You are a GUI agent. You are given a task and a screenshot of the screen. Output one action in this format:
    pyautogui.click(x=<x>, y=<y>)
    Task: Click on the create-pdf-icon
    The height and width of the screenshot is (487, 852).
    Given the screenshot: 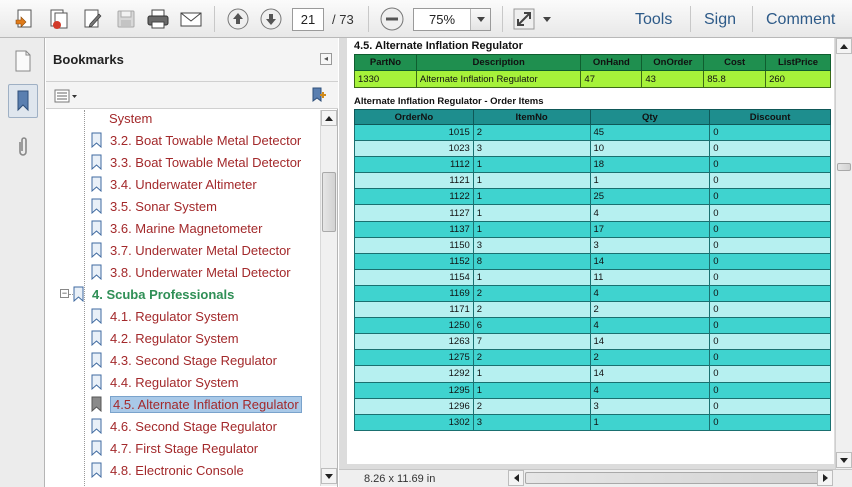 What is the action you would take?
    pyautogui.click(x=25, y=19)
    